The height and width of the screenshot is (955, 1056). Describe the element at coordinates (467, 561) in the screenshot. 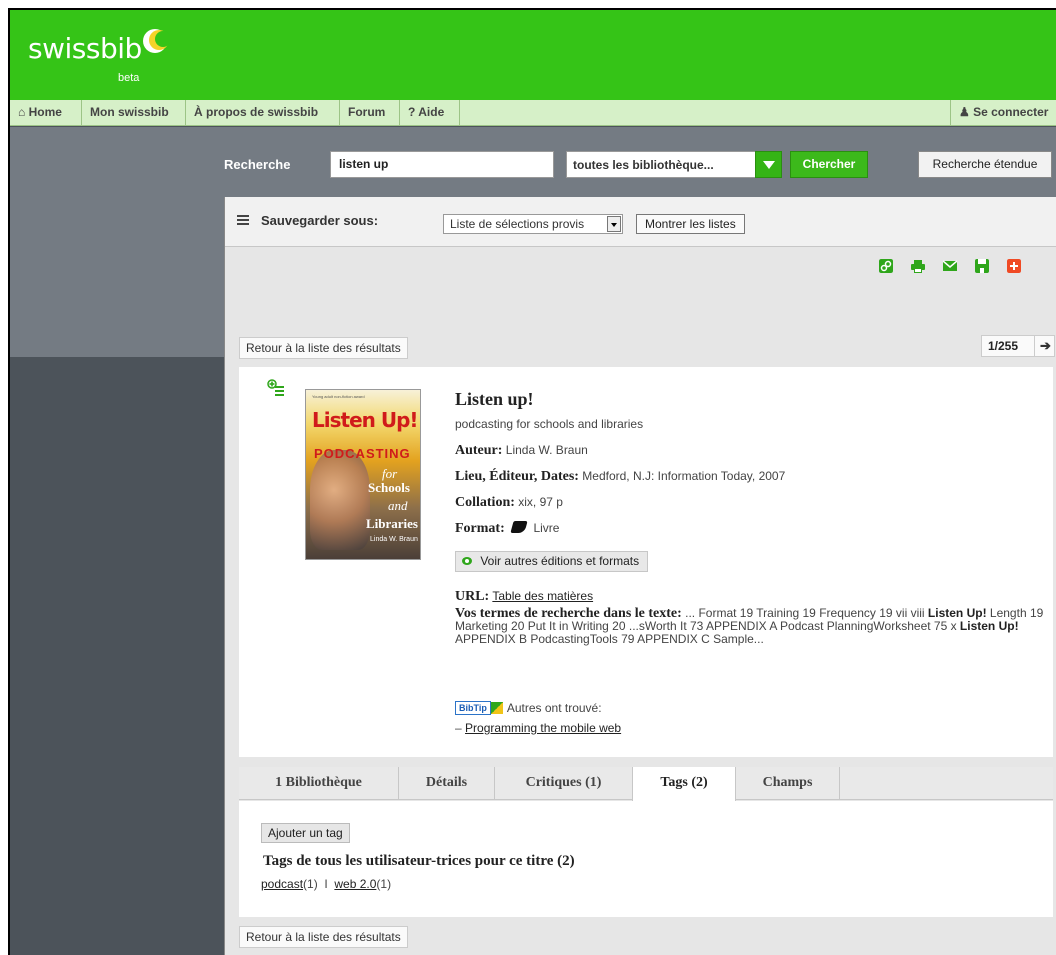

I see `eye-icon` at that location.